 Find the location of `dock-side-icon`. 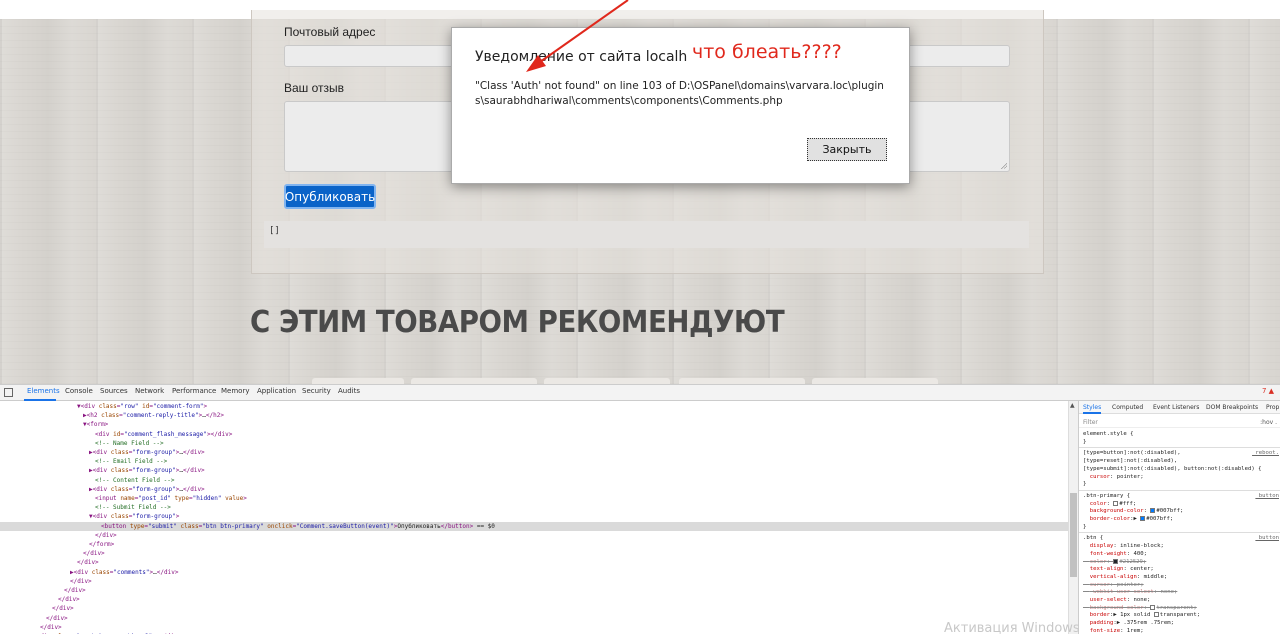

dock-side-icon is located at coordinates (8, 392).